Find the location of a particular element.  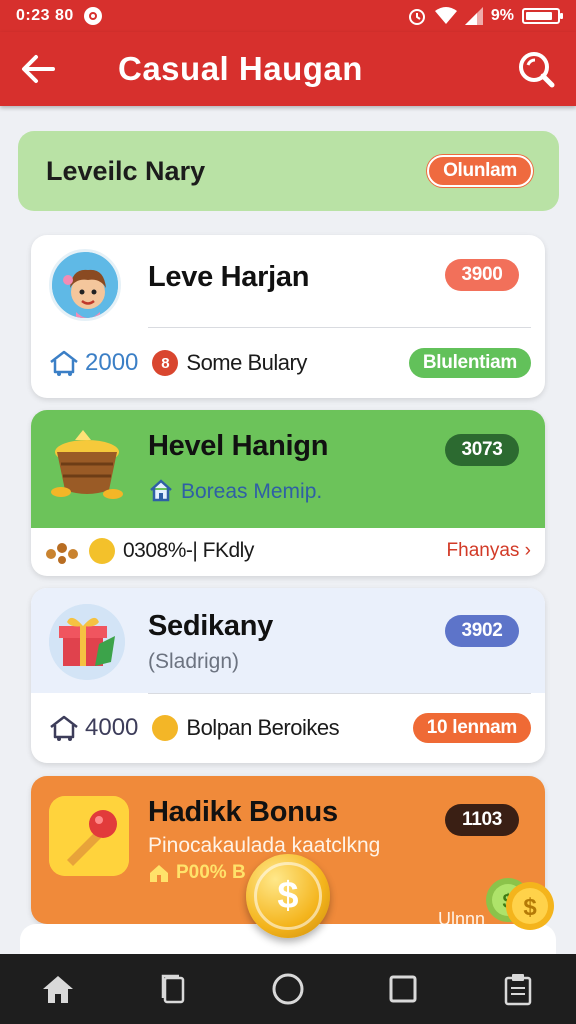

document-icon is located at coordinates (173, 989).